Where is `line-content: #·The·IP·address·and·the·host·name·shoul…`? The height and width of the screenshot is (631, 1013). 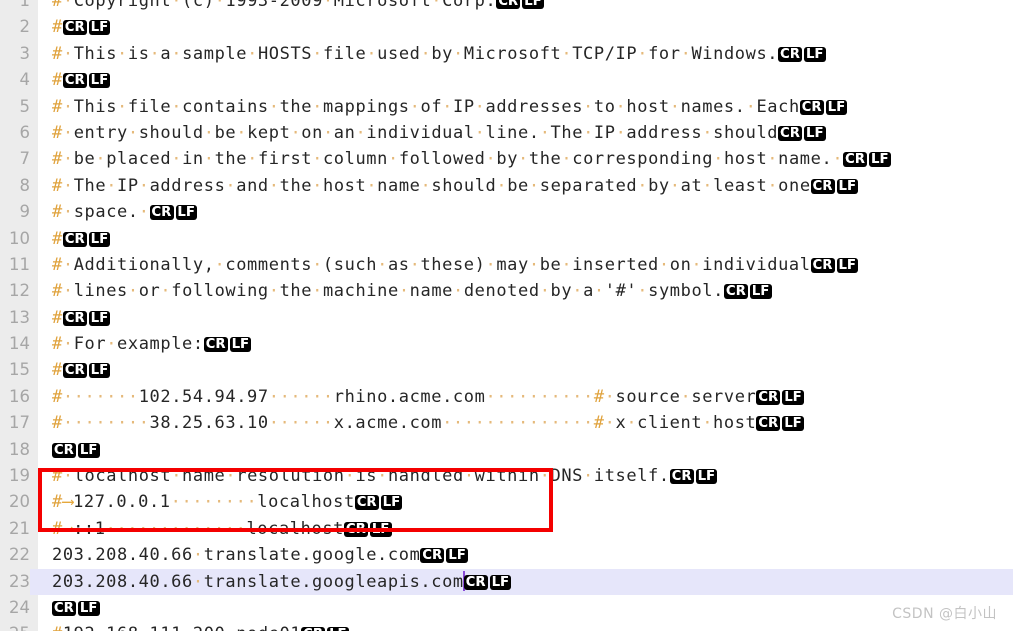
line-content: #·The·IP·address·and·the·host·name·shoul… is located at coordinates (455, 186).